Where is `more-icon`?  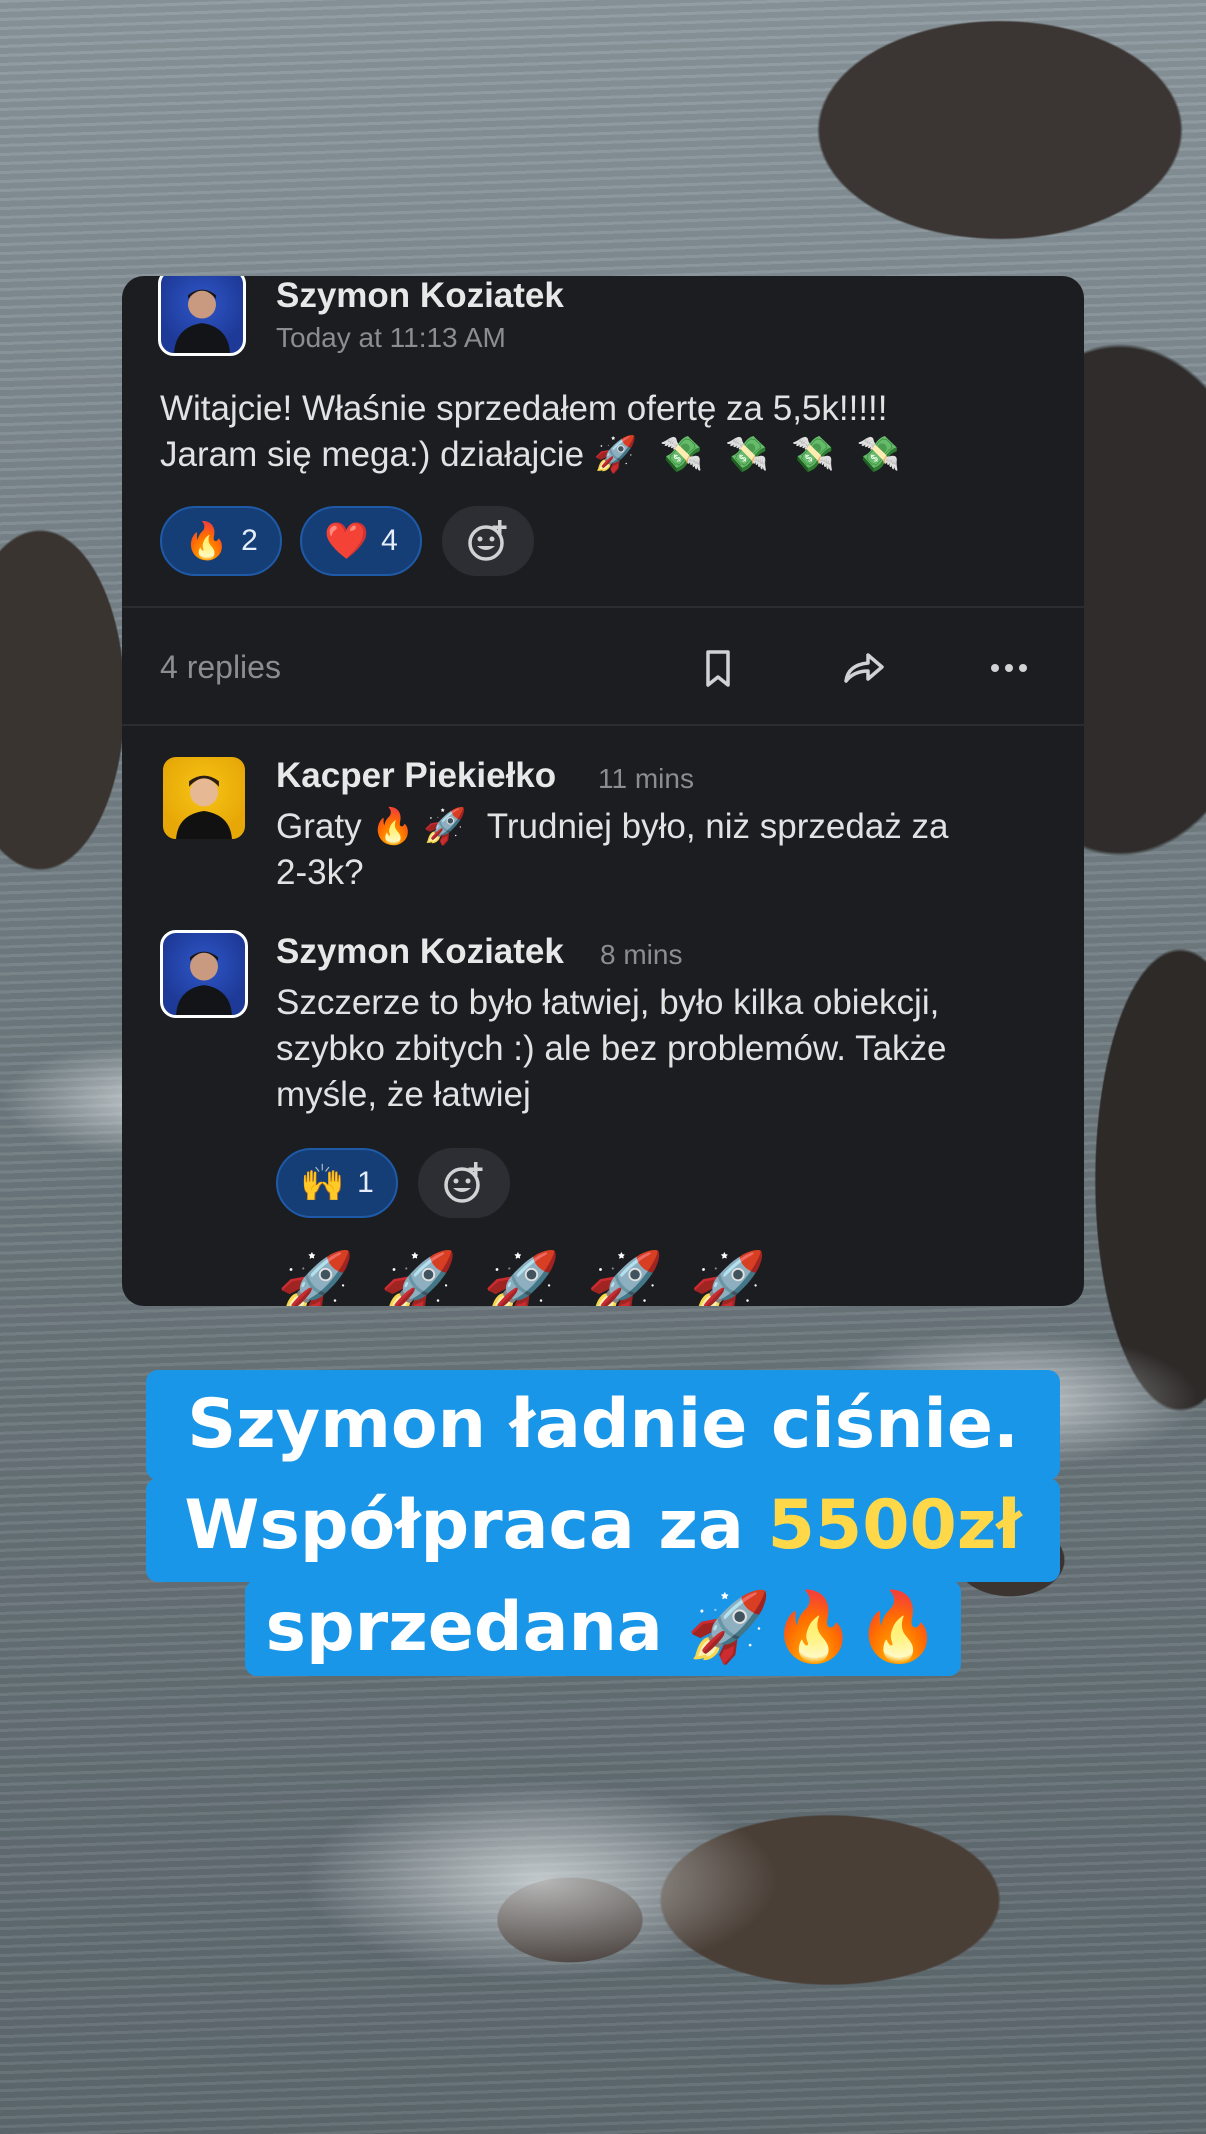 more-icon is located at coordinates (1009, 668).